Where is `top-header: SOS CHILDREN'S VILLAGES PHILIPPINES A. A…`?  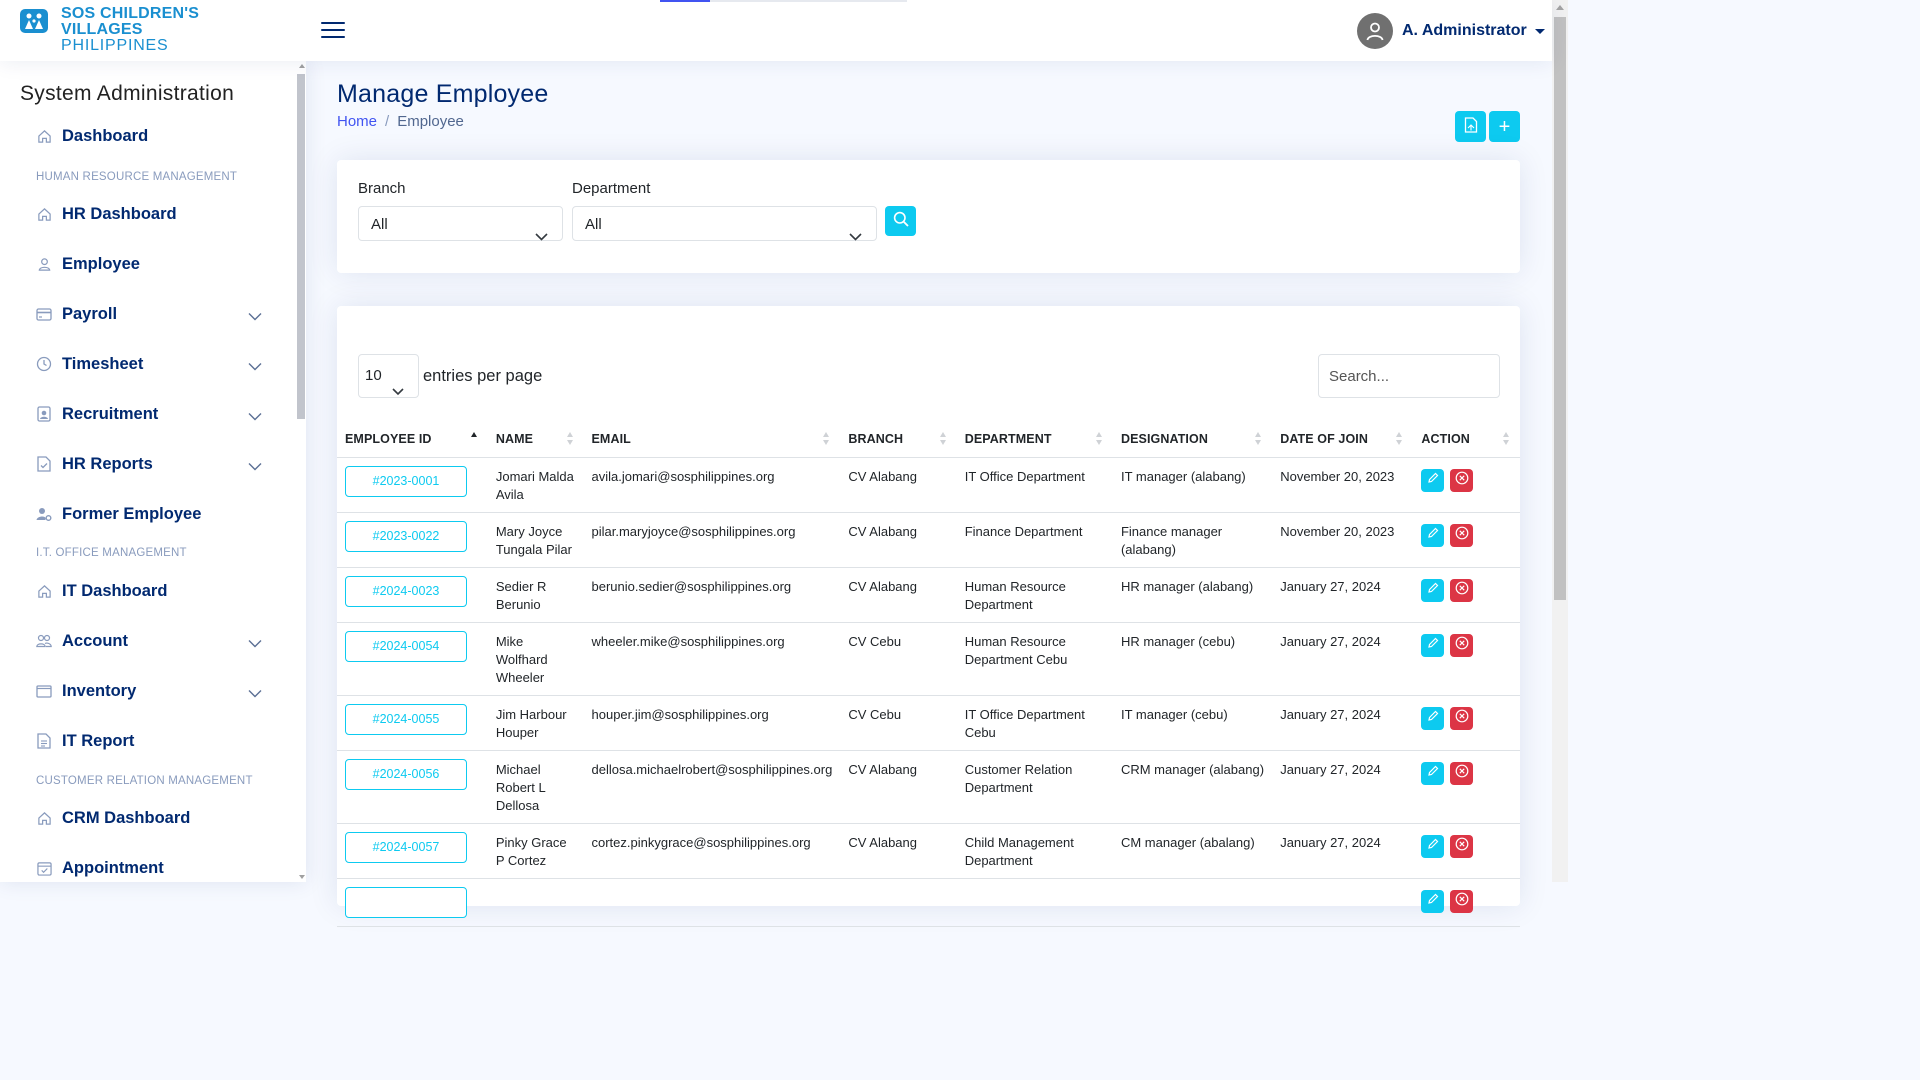 top-header: SOS CHILDREN'S VILLAGES PHILIPPINES A. A… is located at coordinates (776, 30).